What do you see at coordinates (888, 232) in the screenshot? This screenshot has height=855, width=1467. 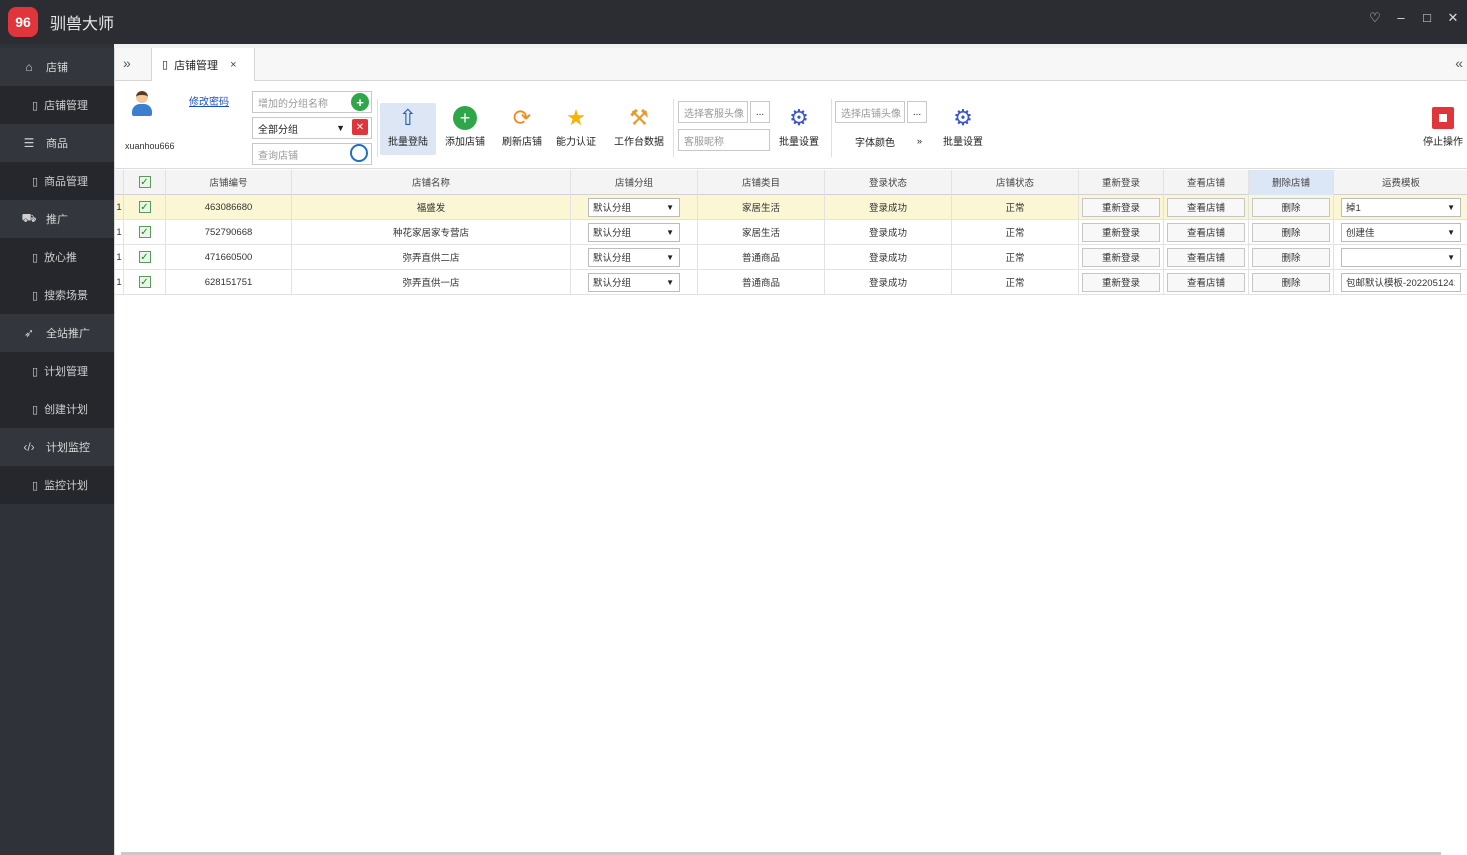 I see `login-status: 登录成功` at bounding box center [888, 232].